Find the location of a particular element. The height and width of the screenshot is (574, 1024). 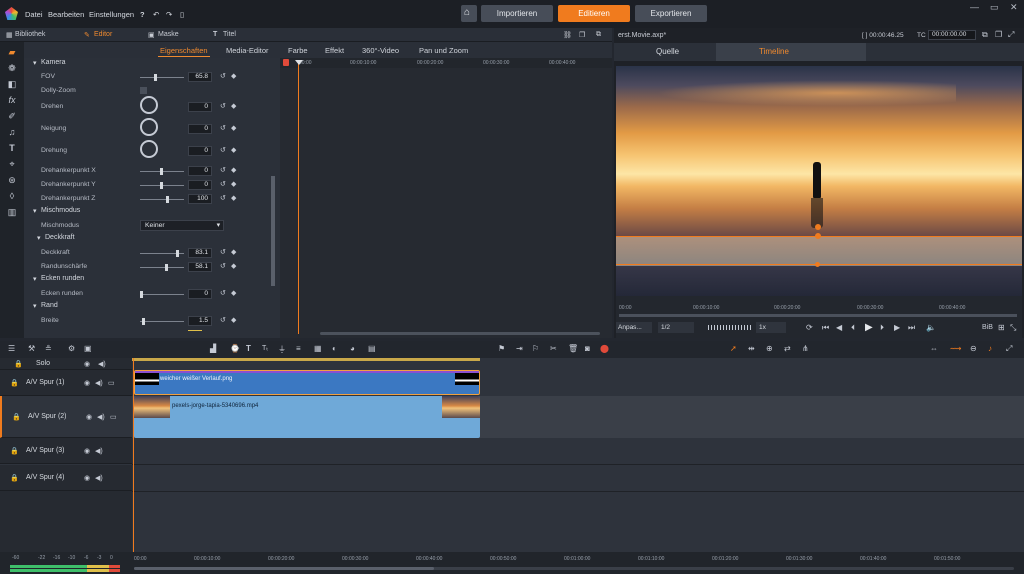

magnet-icon: ⋔ is located at coordinates (805, 348).